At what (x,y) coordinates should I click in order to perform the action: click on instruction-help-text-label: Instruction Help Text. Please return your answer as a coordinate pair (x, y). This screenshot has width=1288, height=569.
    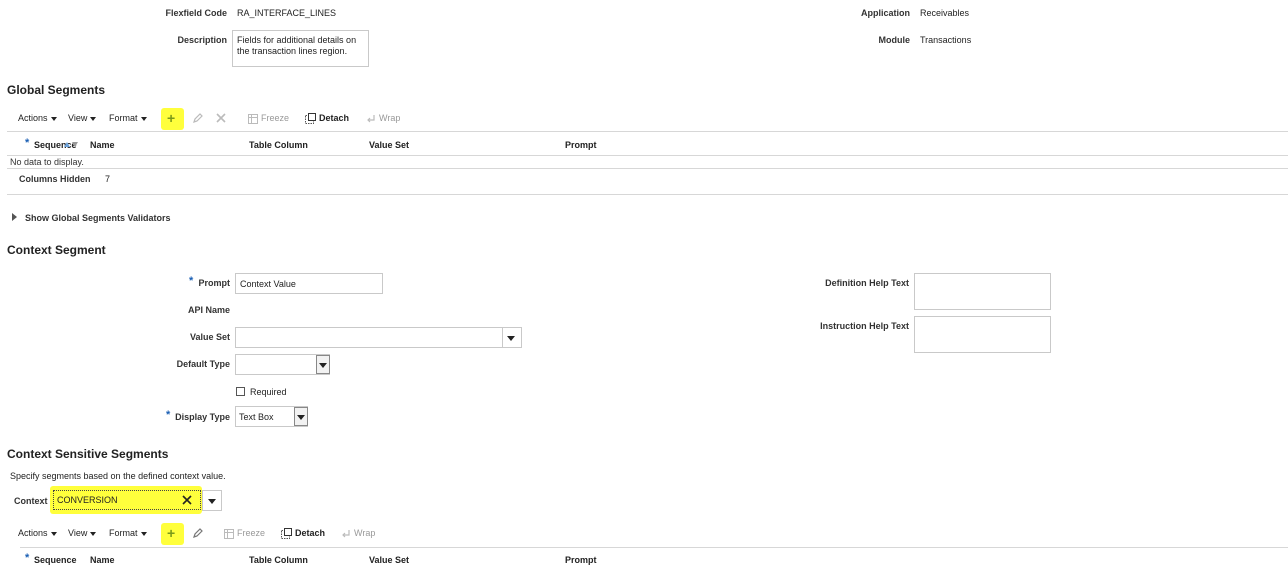
    Looking at the image, I should click on (864, 326).